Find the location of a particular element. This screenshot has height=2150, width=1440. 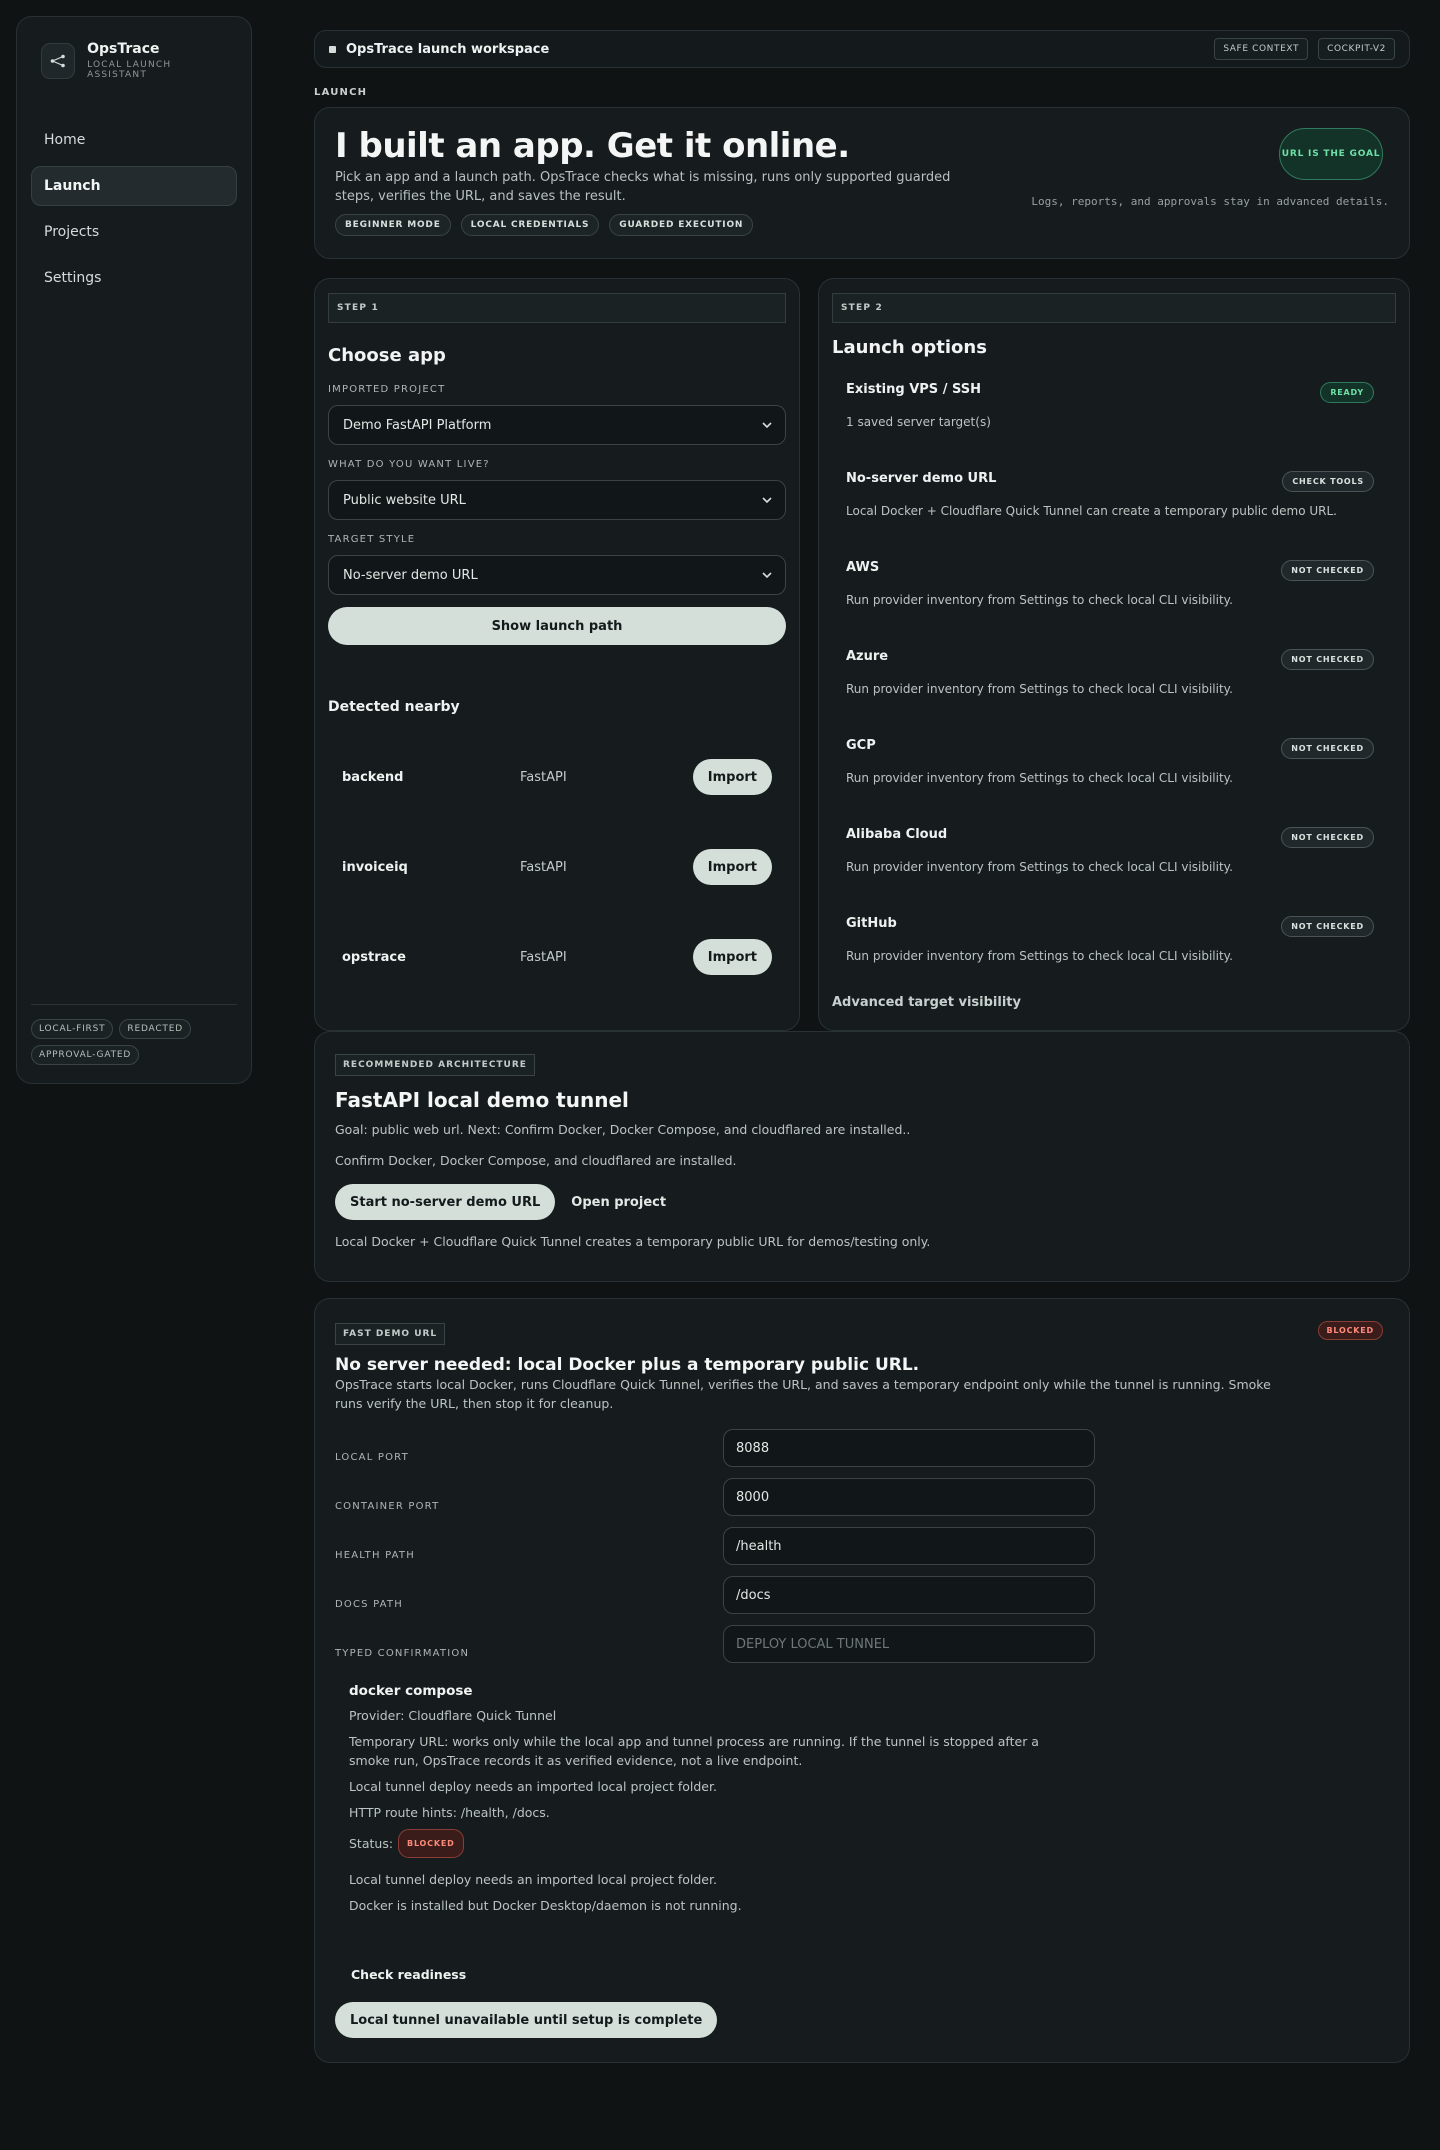

option-description: 1 saved server target(s) is located at coordinates (918, 422).